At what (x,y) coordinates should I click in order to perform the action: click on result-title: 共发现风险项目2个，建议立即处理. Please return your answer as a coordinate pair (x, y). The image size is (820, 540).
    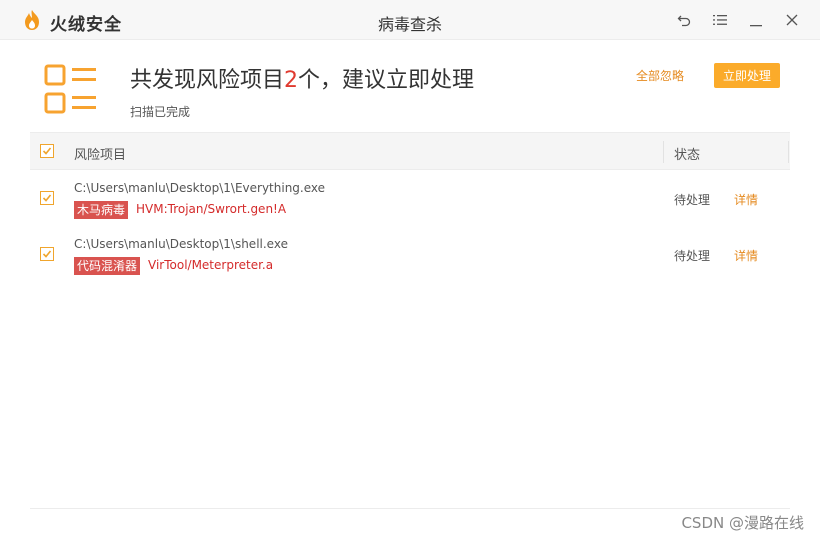
    Looking at the image, I should click on (302, 78).